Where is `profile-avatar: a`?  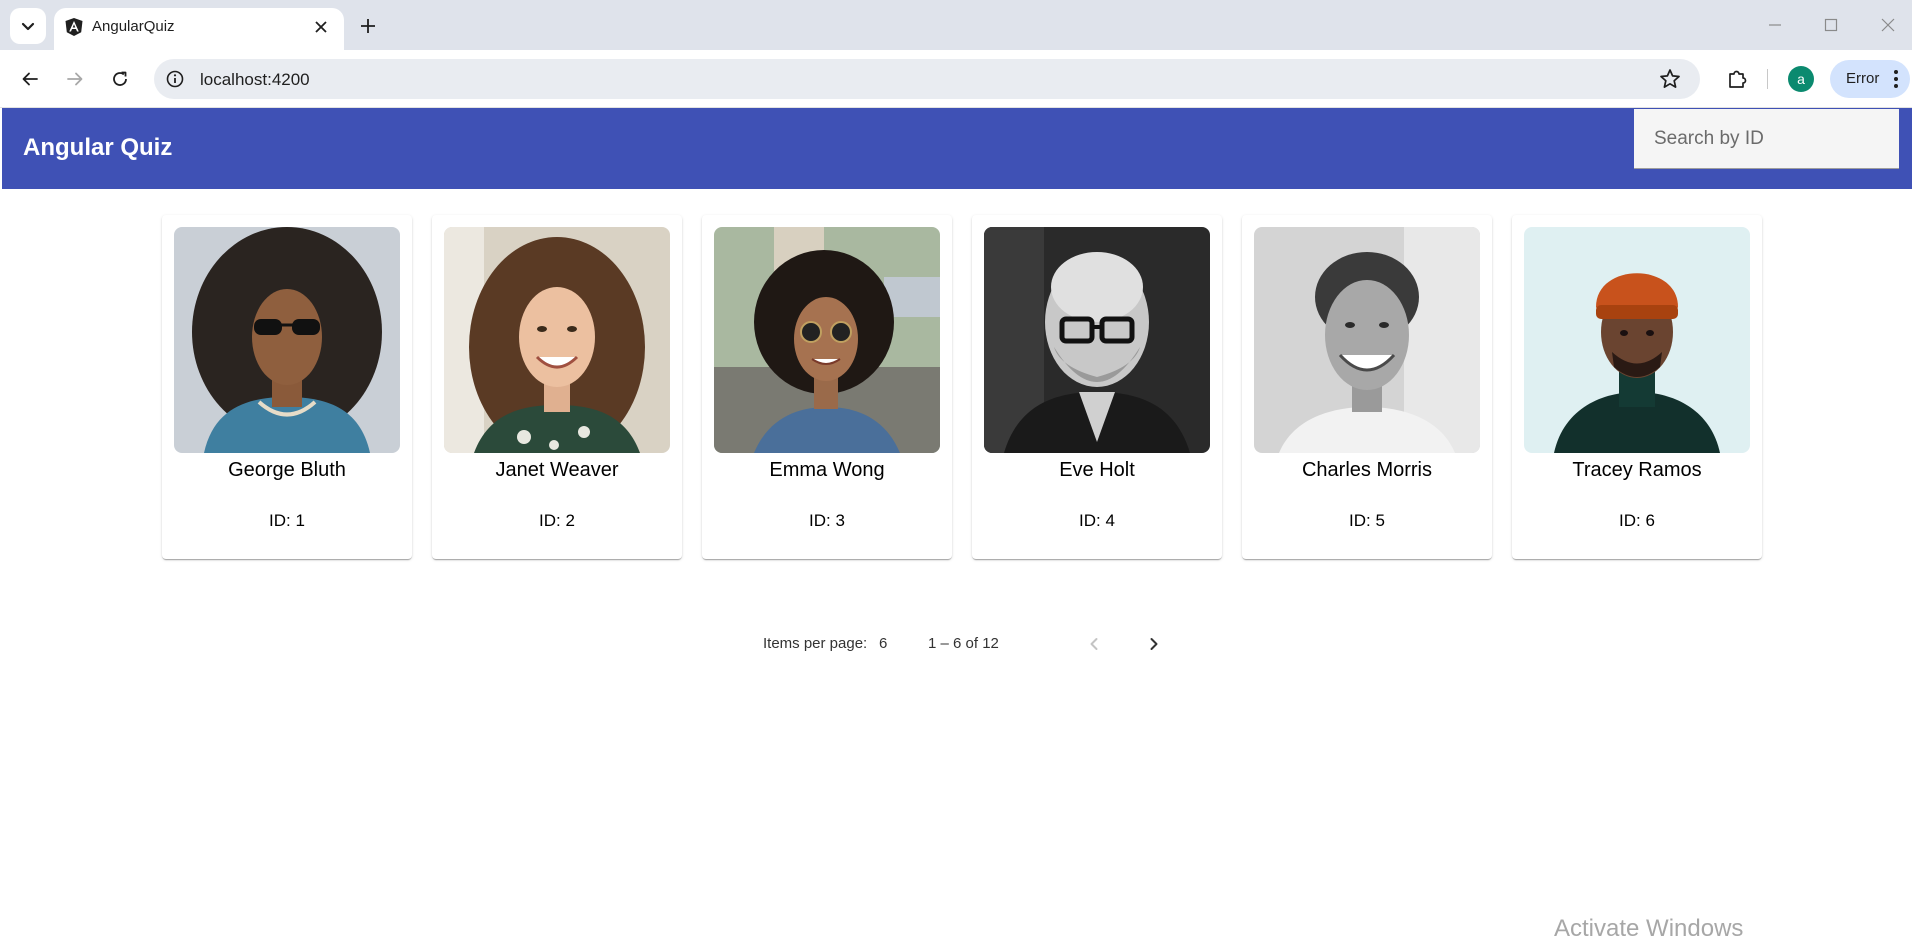 profile-avatar: a is located at coordinates (1801, 79).